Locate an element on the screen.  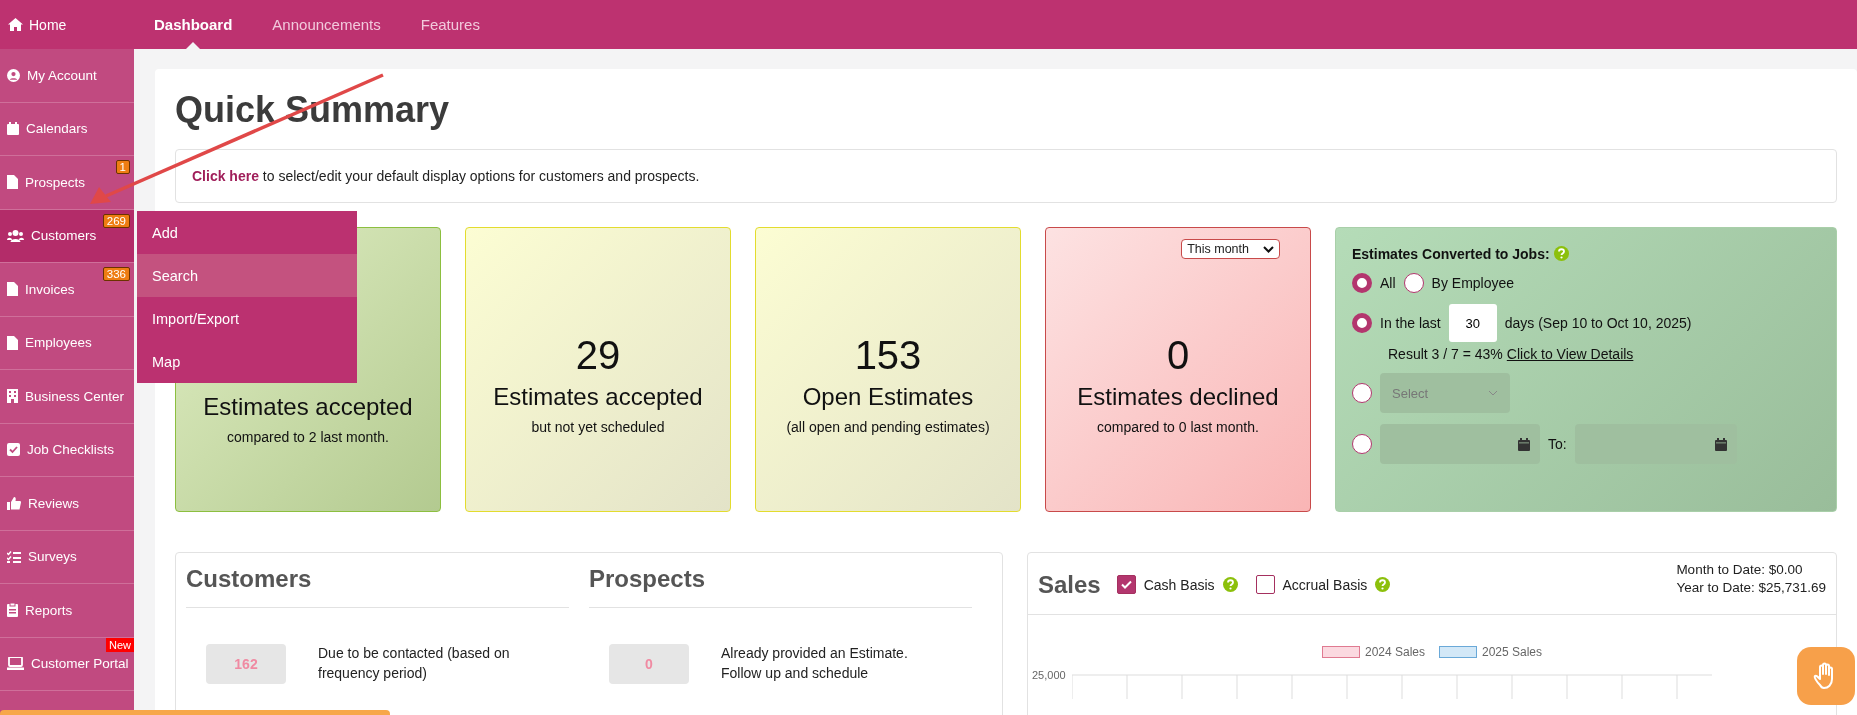
sidebar-item: Calendars is located at coordinates (67, 129).